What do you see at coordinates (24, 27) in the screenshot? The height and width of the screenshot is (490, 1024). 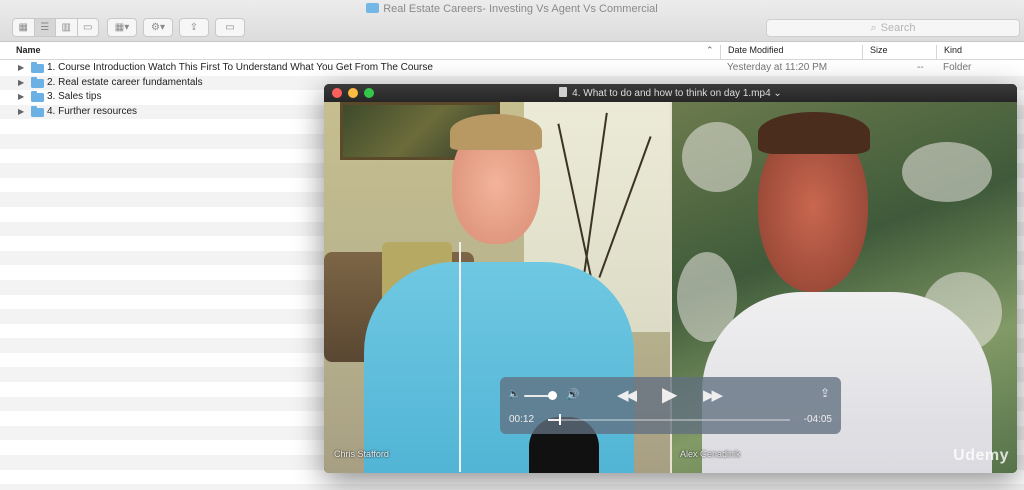 I see `icon-view-button: ▦` at bounding box center [24, 27].